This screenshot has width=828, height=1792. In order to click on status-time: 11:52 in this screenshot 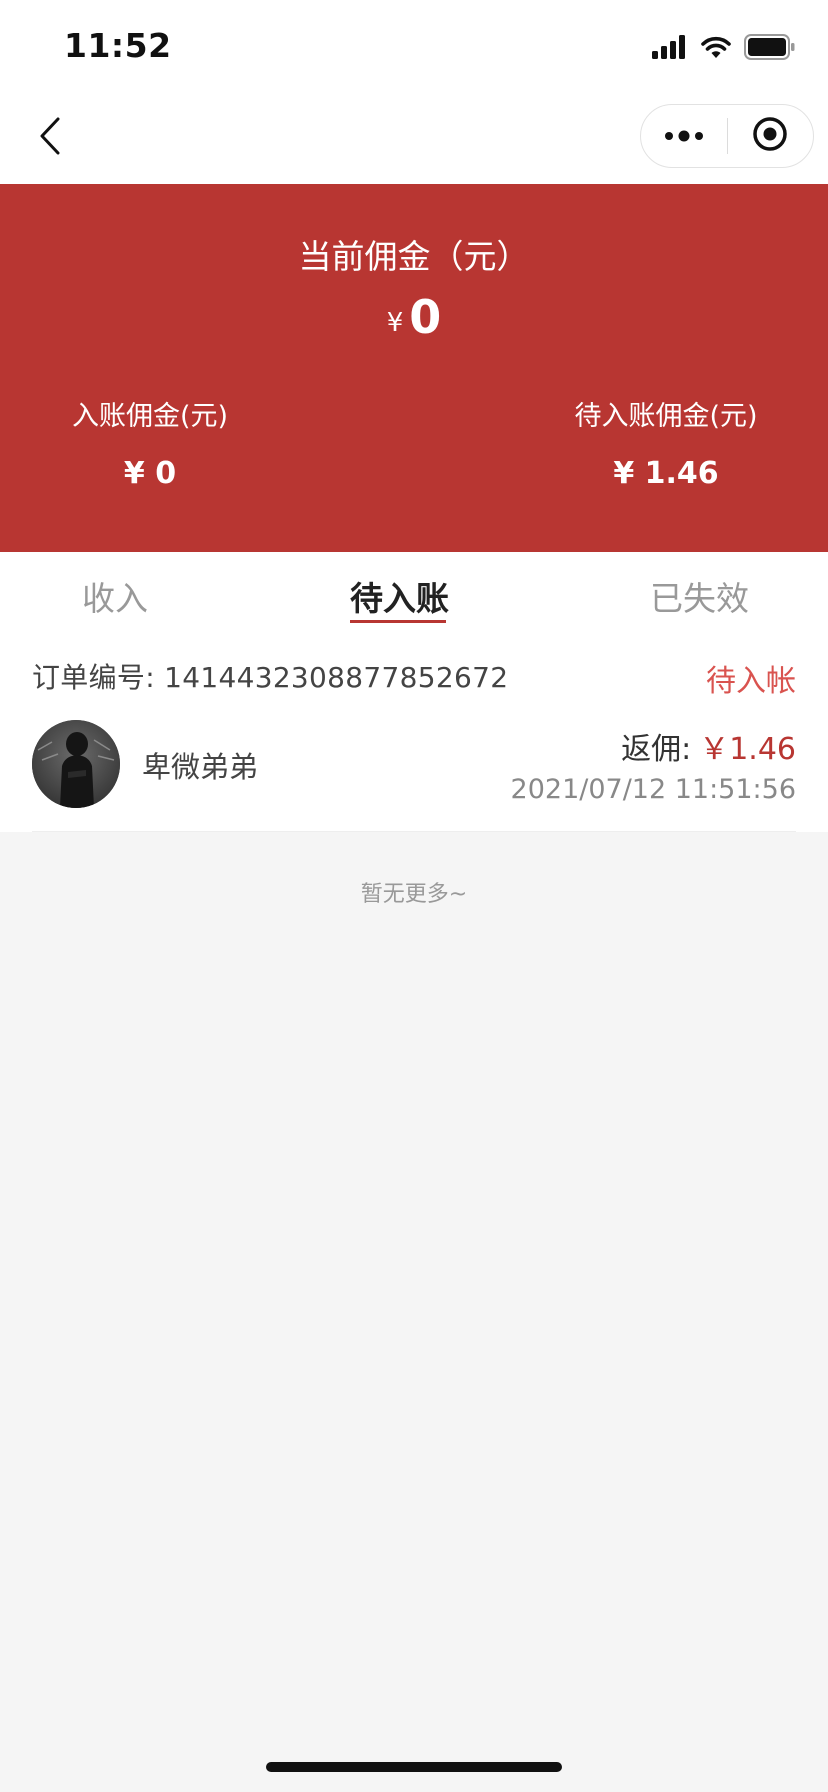, I will do `click(118, 45)`.